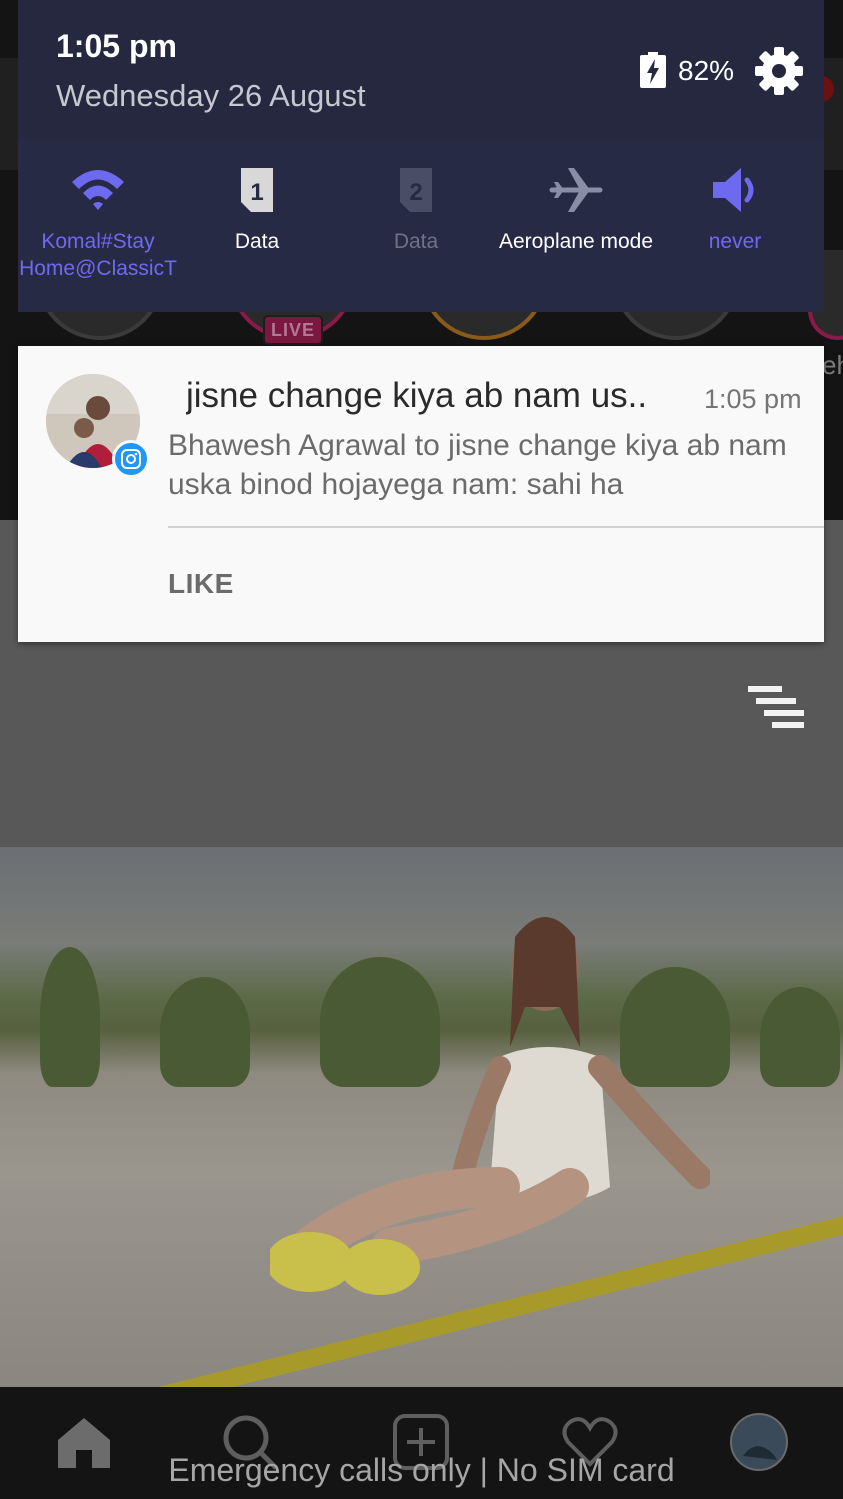 The height and width of the screenshot is (1499, 843). I want to click on svg-text: 2, so click(415, 192).